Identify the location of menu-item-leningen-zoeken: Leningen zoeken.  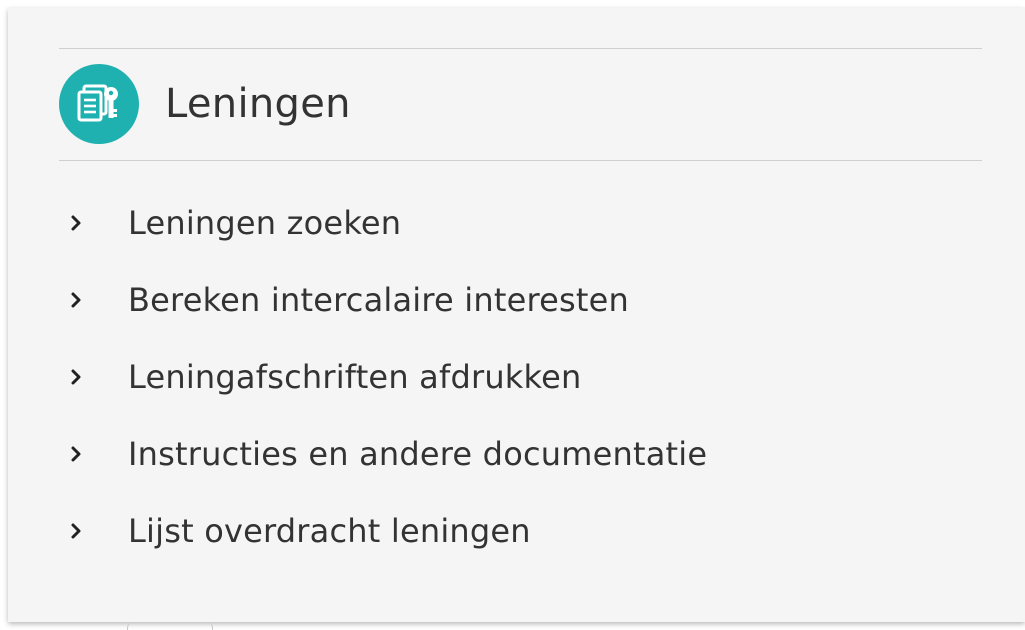
(387, 222).